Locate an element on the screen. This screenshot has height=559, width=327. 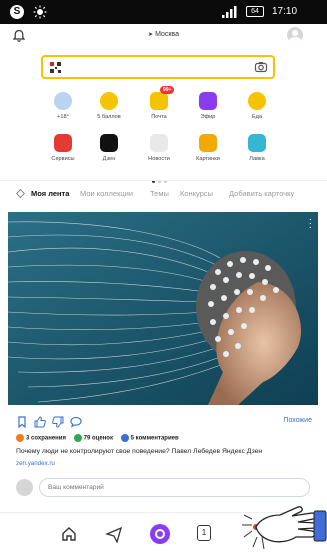
service-label: 5 баллов is located at coordinates (109, 117).